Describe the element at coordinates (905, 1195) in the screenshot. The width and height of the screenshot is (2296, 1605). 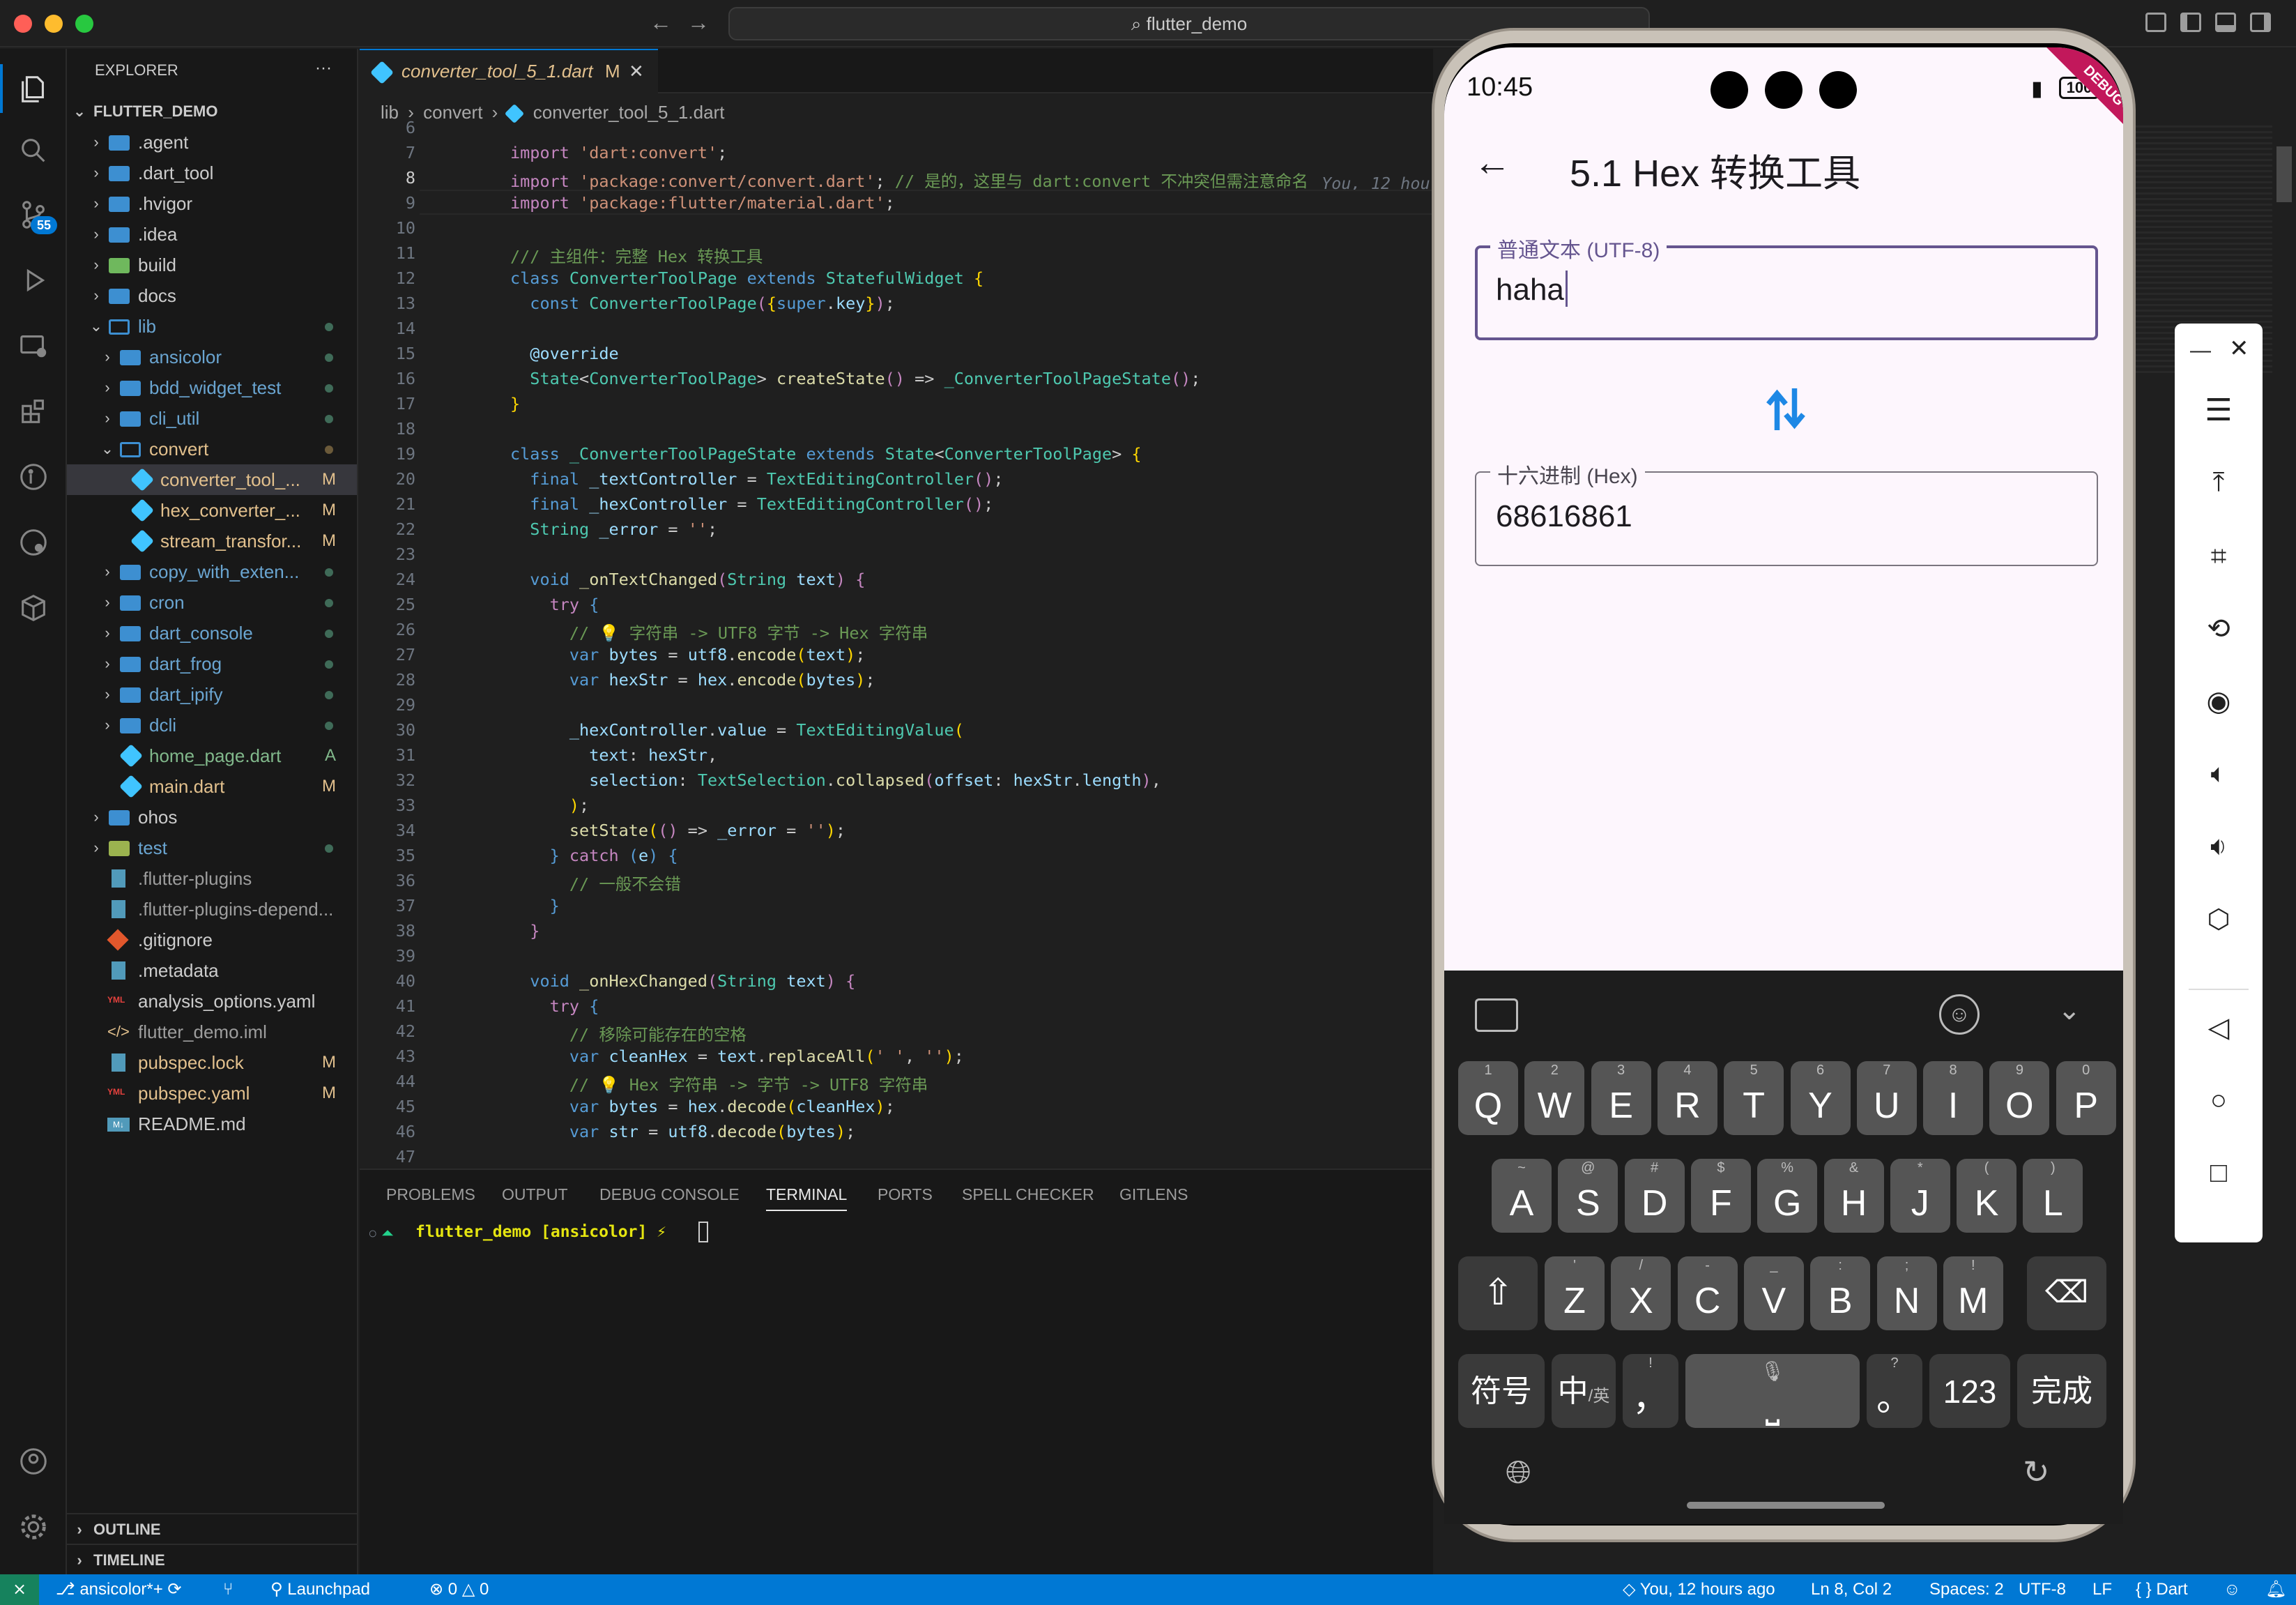
I see `tab-ports: PORTS` at that location.